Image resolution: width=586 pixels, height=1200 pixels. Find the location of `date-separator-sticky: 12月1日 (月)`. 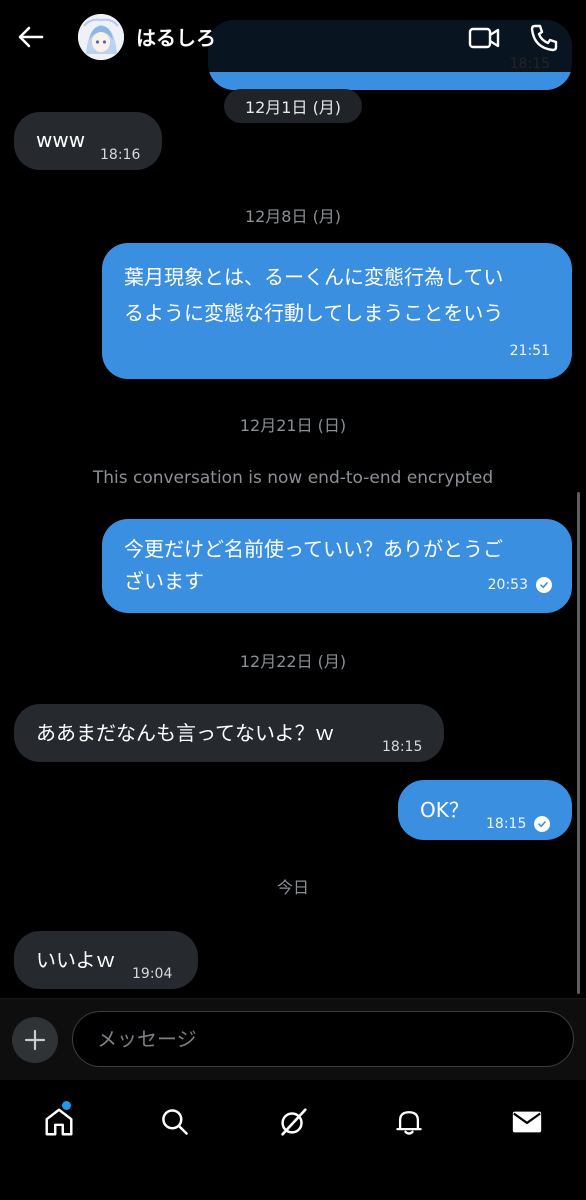

date-separator-sticky: 12月1日 (月) is located at coordinates (293, 106).